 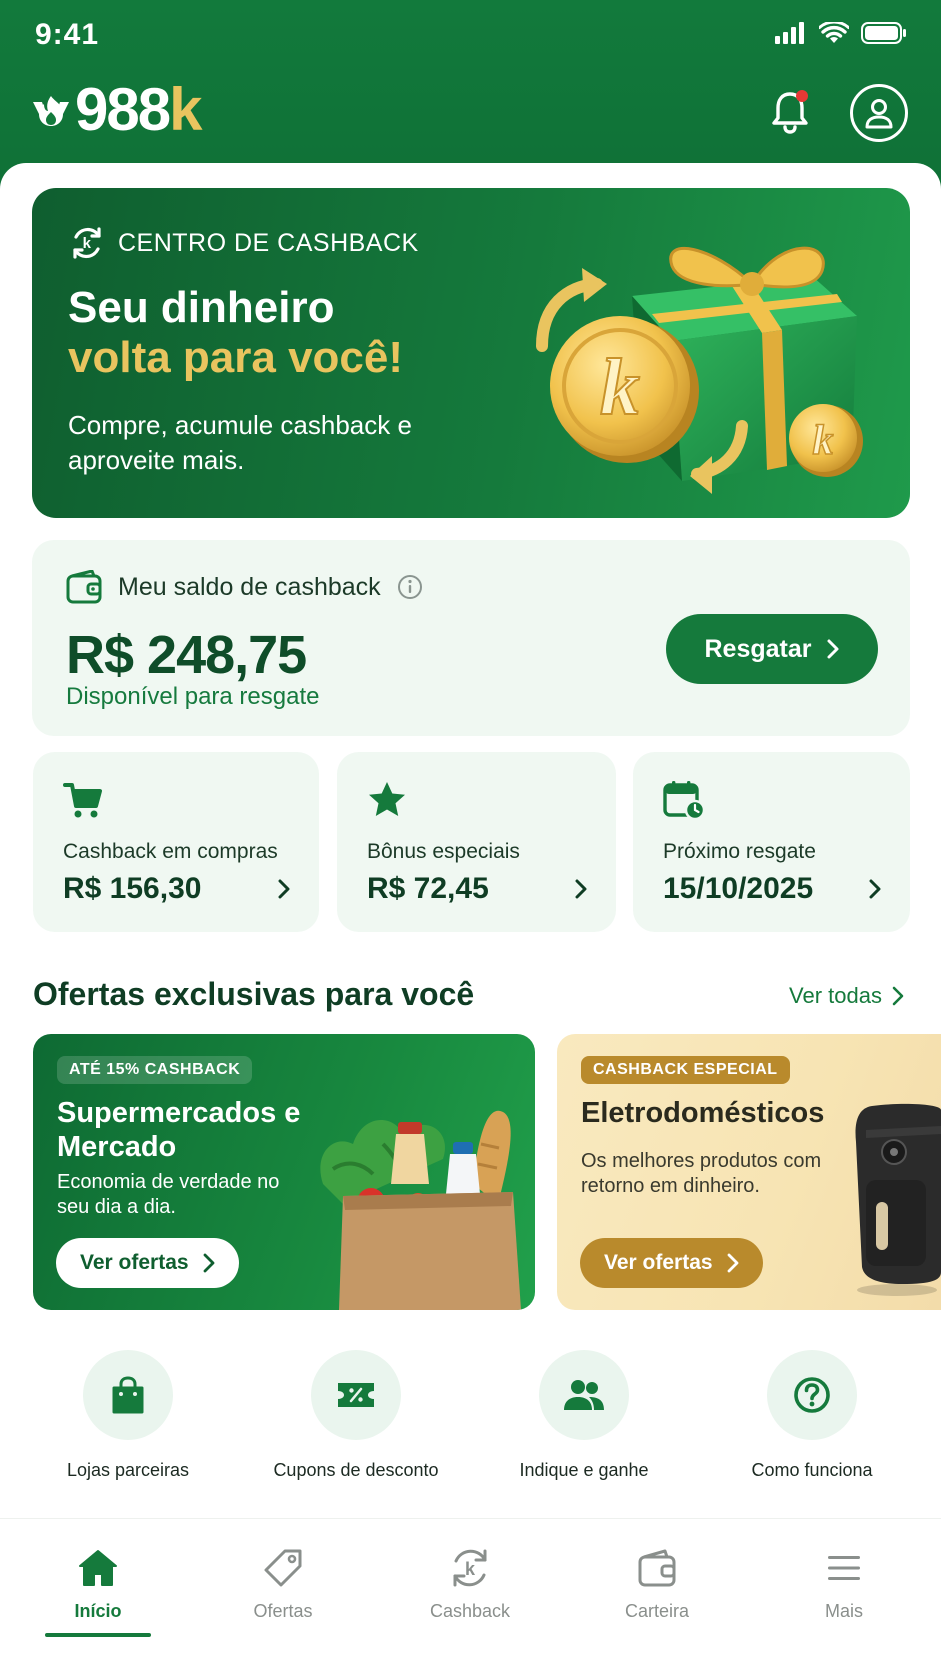 I want to click on shortcut-partner-stores: Lojas parceiras, so click(x=128, y=1415).